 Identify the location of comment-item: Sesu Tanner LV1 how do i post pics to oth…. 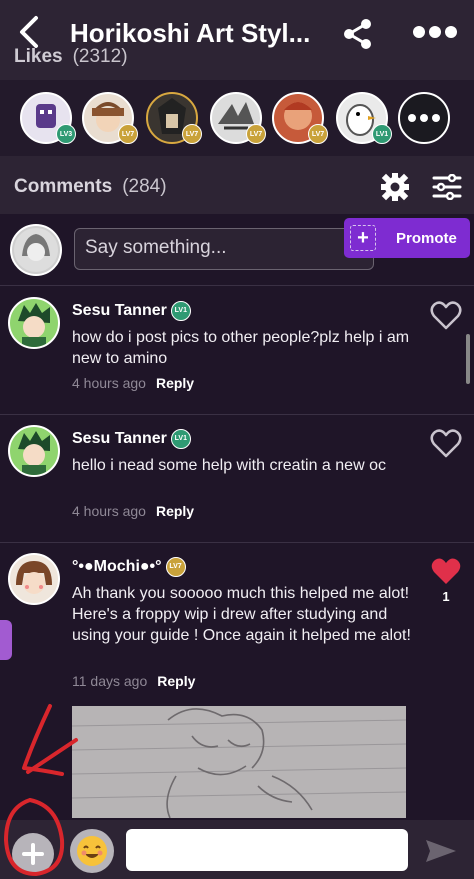
(237, 351).